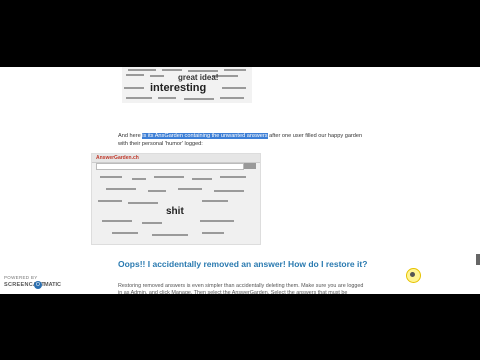 The height and width of the screenshot is (360, 480). What do you see at coordinates (175, 211) in the screenshot?
I see `cloud-word-big: shit` at bounding box center [175, 211].